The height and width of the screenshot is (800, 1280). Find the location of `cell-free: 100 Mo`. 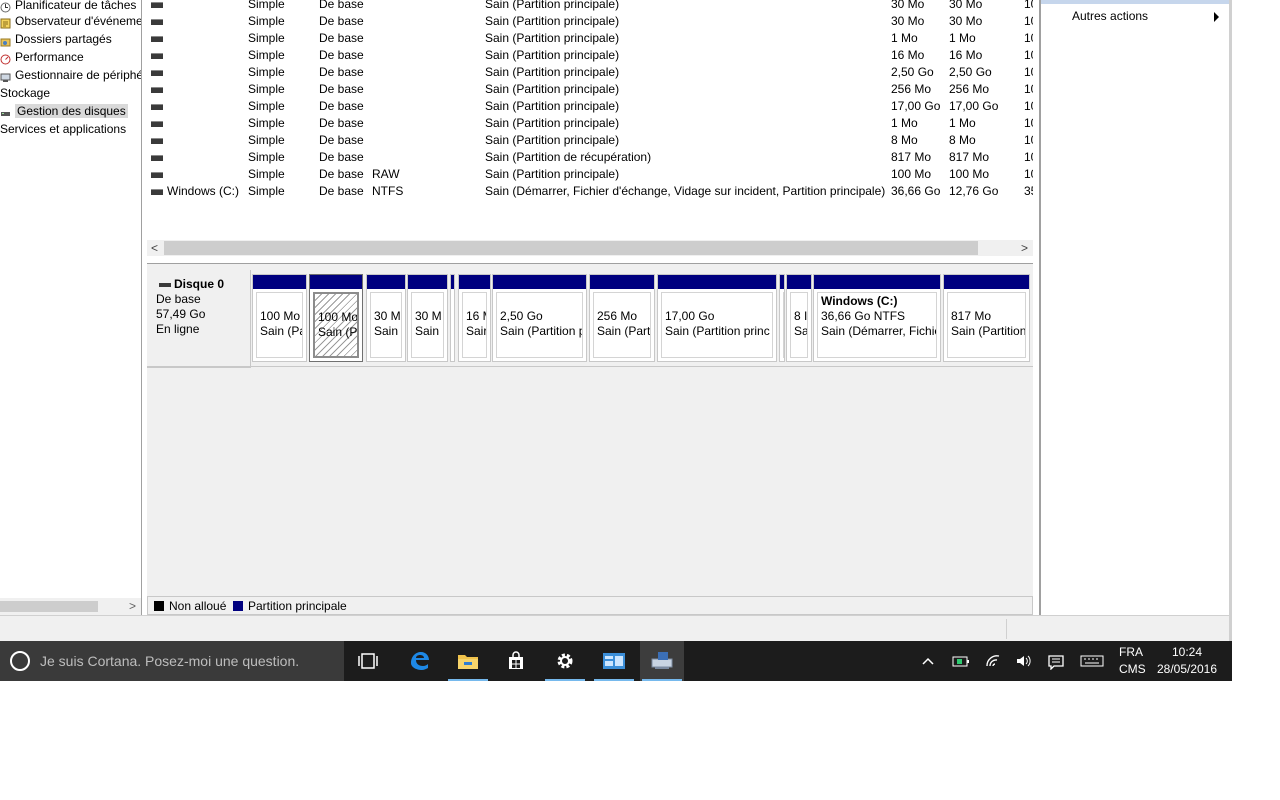

cell-free: 100 Mo is located at coordinates (969, 174).